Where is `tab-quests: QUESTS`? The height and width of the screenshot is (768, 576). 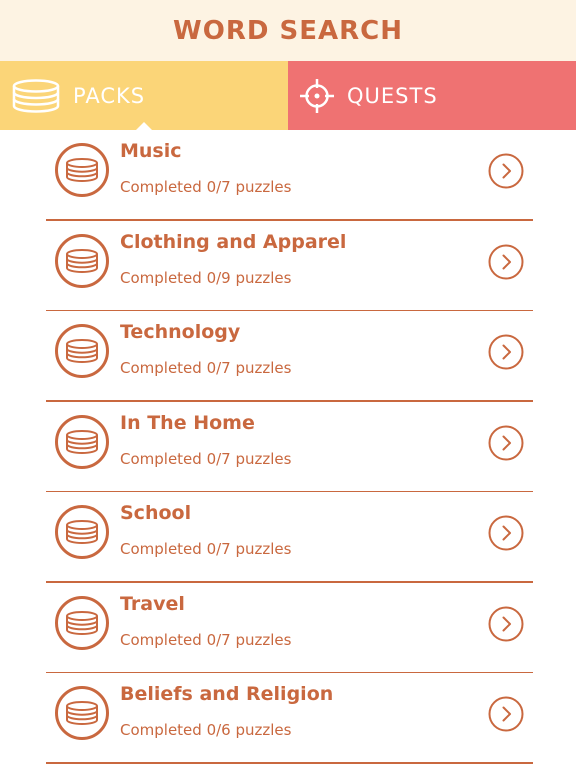 tab-quests: QUESTS is located at coordinates (432, 95).